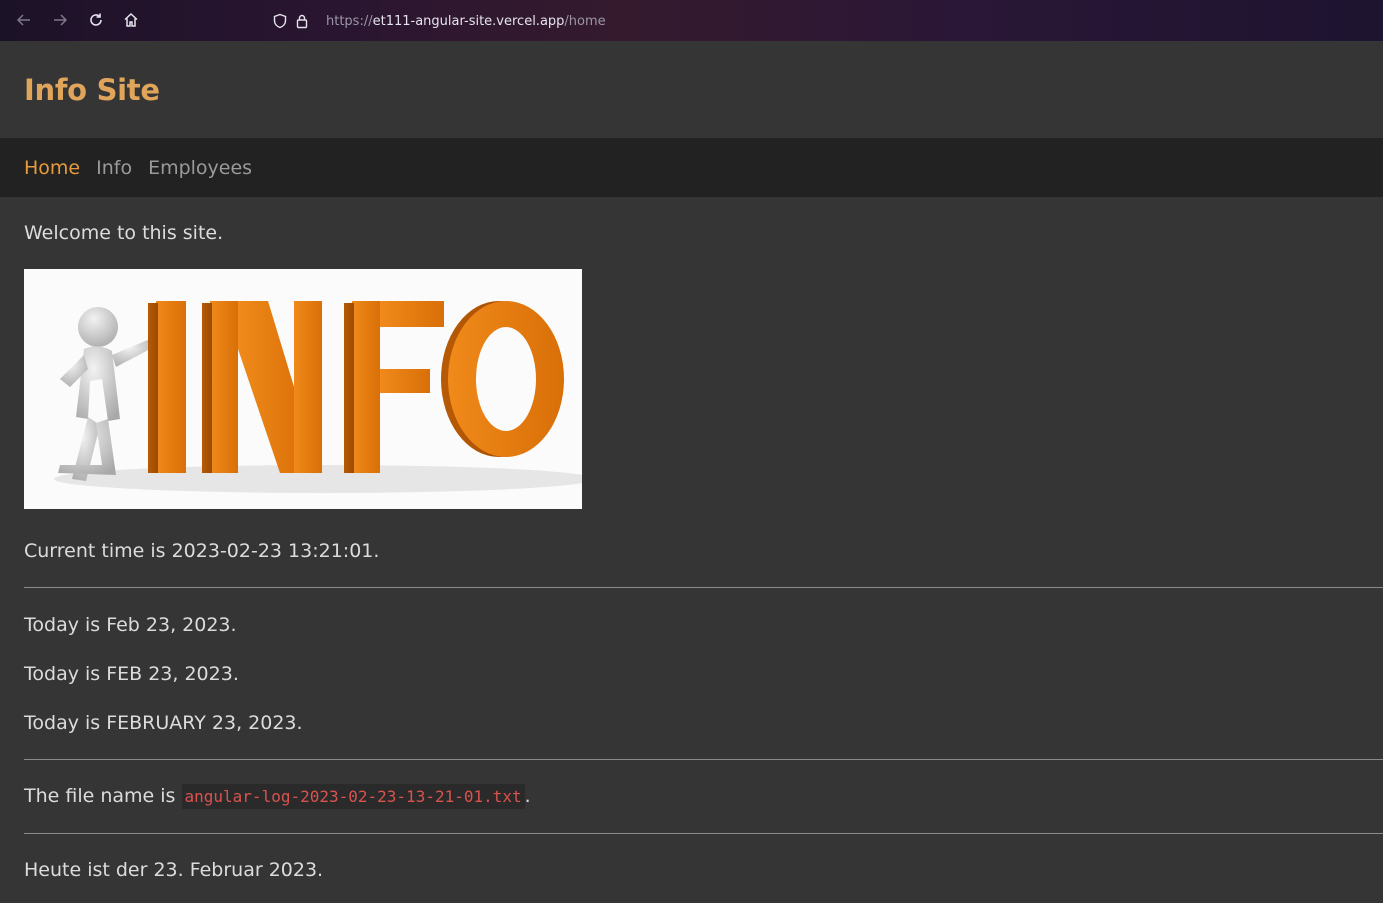 This screenshot has height=903, width=1383. I want to click on welcome-text: Welcome to this site., so click(124, 233).